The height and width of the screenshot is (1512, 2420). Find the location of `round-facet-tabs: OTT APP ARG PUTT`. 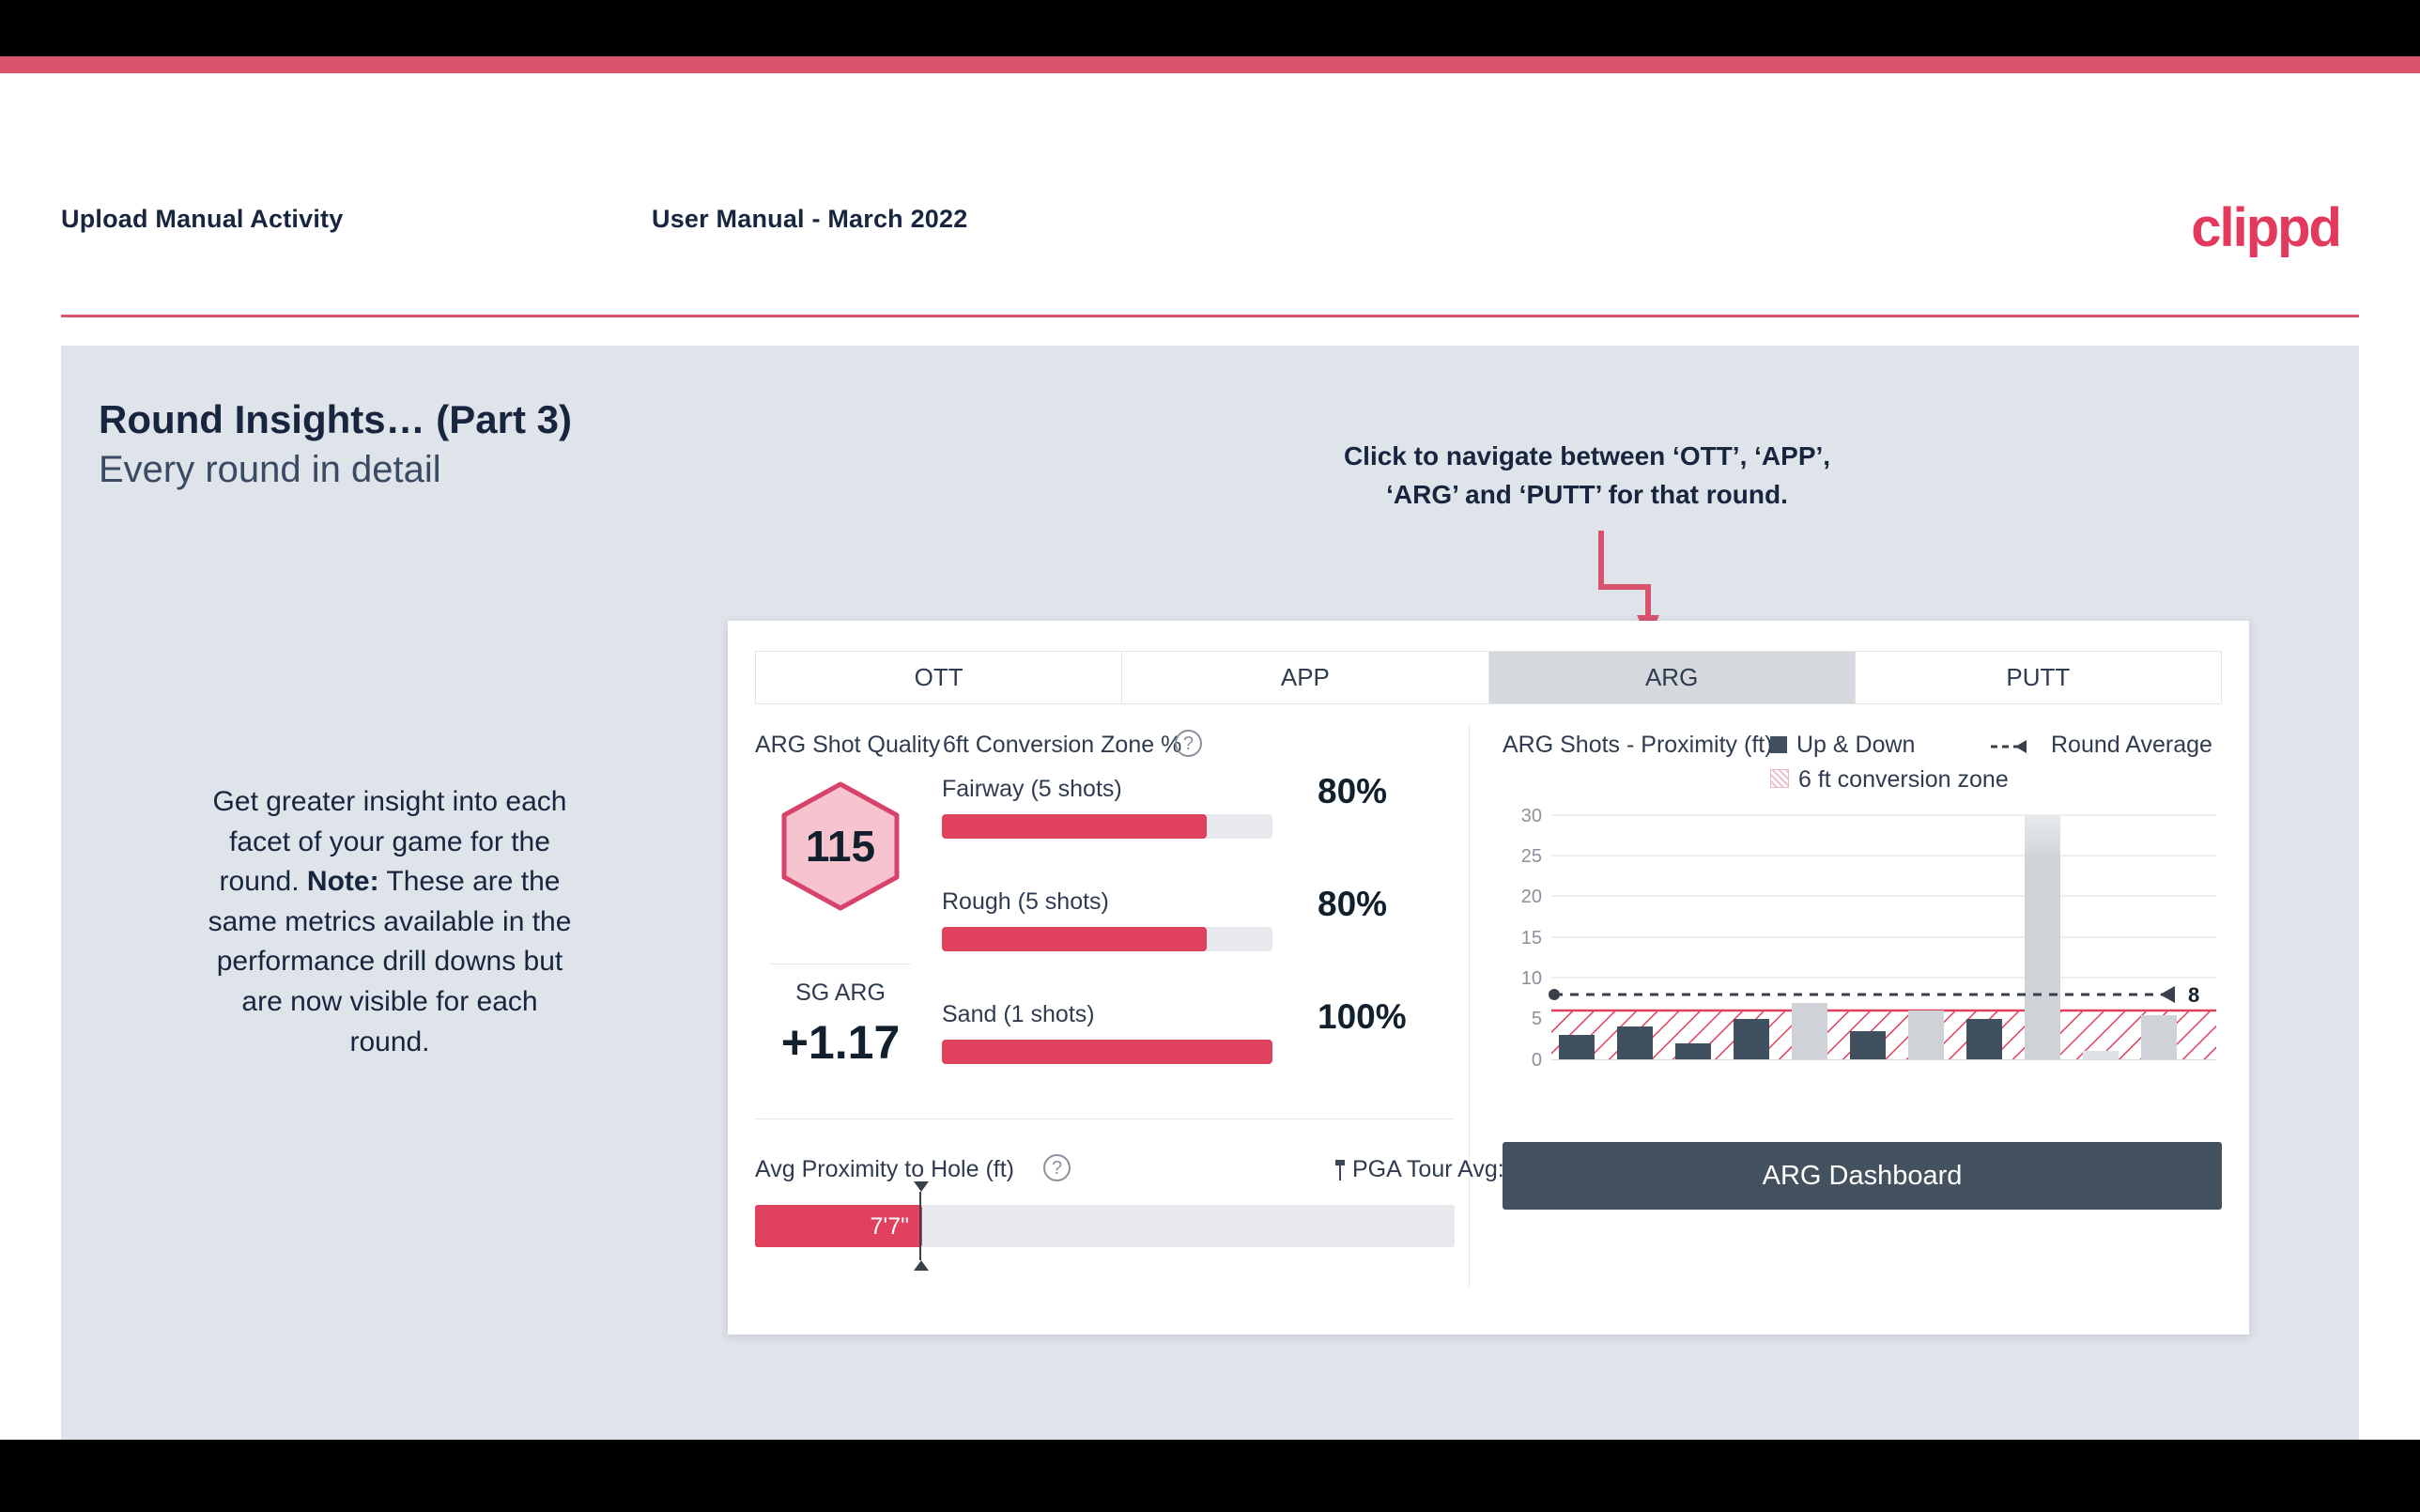

round-facet-tabs: OTT APP ARG PUTT is located at coordinates (1488, 677).